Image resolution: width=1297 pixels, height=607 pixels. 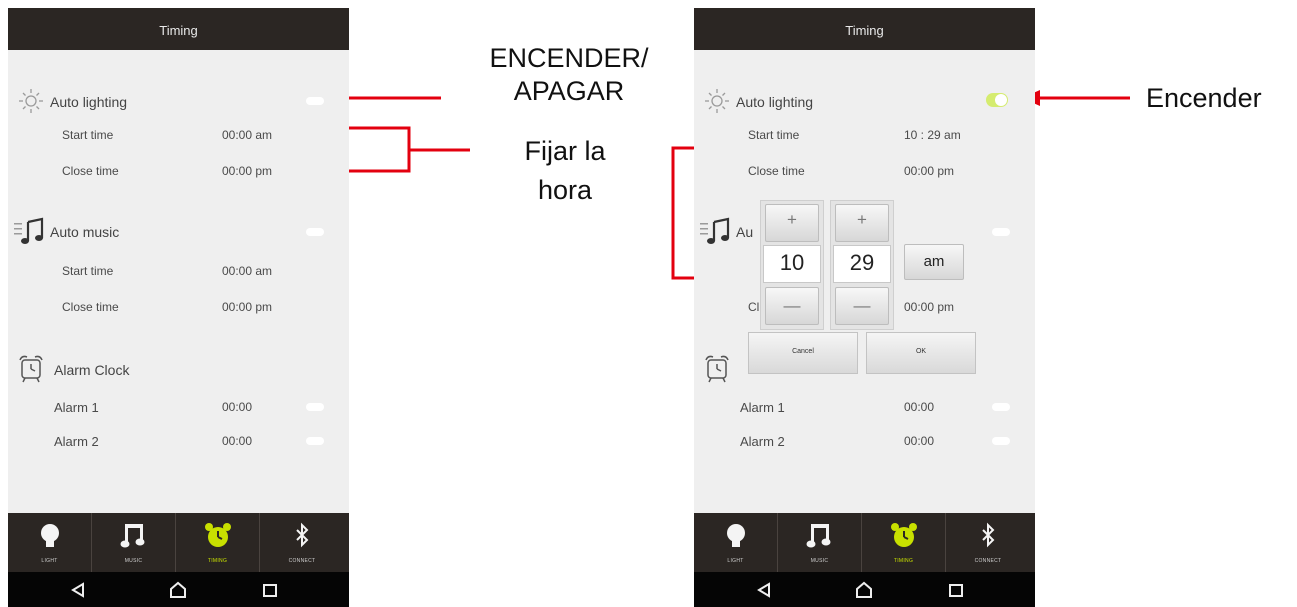 I want to click on bluetooth-icon, so click(x=302, y=535).